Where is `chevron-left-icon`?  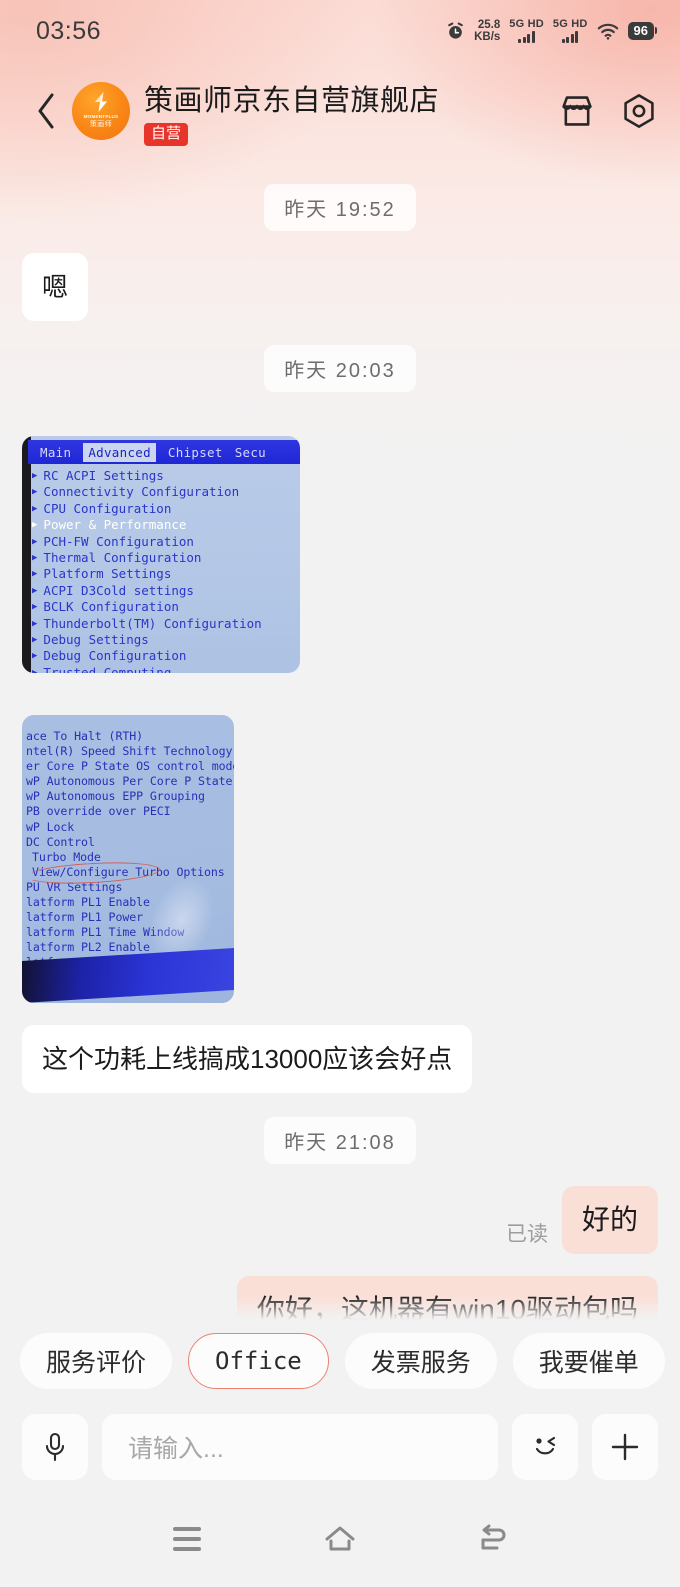
chevron-left-icon is located at coordinates (46, 111).